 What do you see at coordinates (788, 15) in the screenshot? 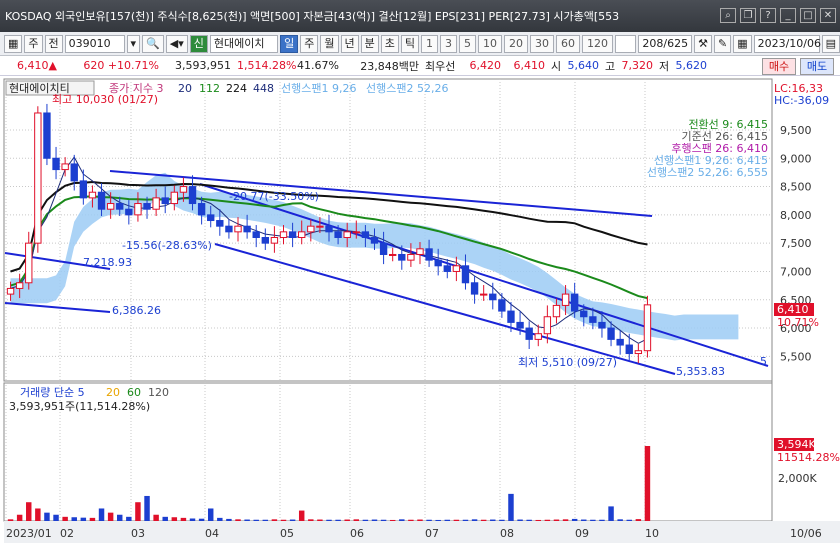
I see `minimize-icon: _` at bounding box center [788, 15].